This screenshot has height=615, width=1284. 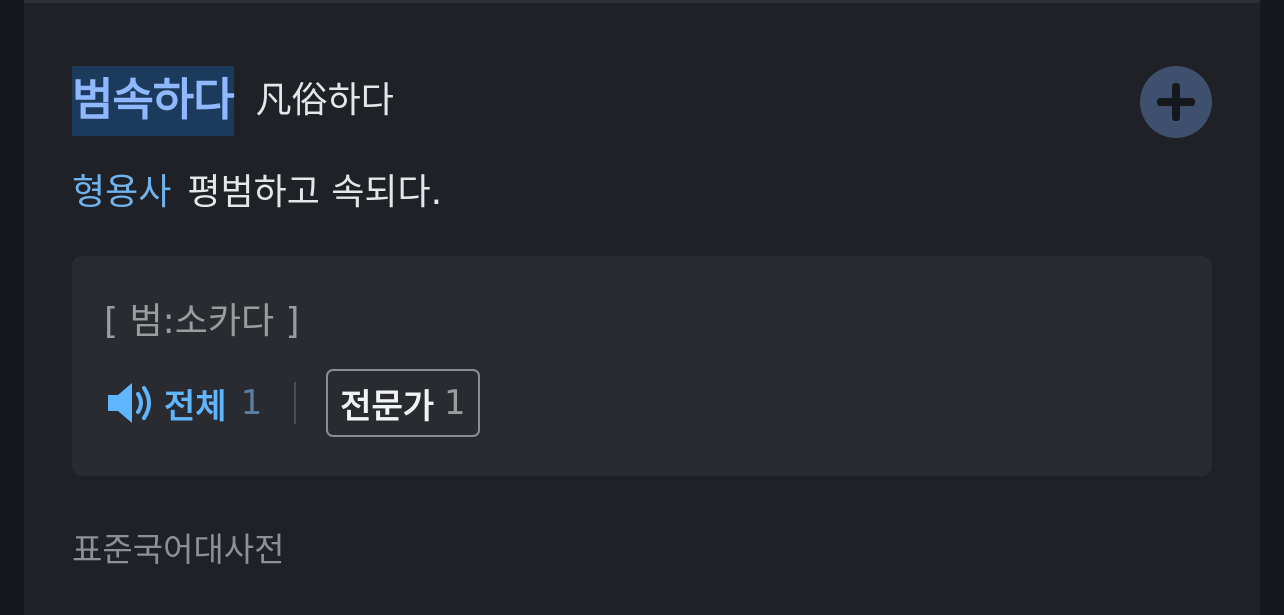 I want to click on entry-header: 범속하다 凡俗하다, so click(x=233, y=101).